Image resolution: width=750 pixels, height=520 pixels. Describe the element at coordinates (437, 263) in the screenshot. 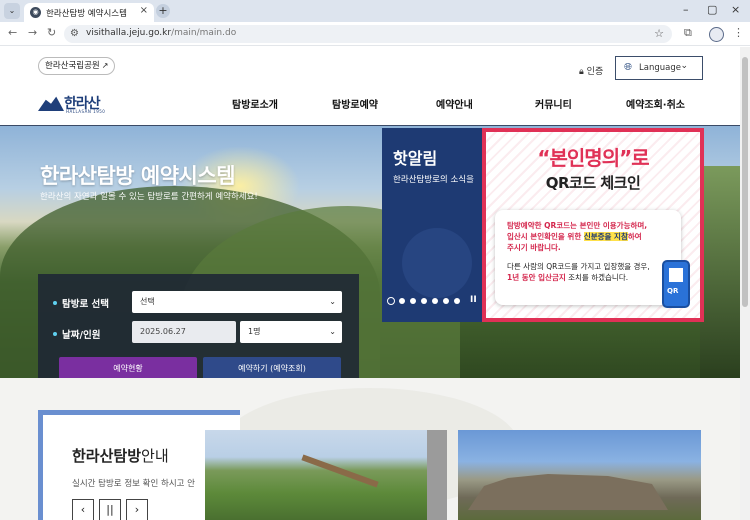

I see `decorative-circle` at that location.